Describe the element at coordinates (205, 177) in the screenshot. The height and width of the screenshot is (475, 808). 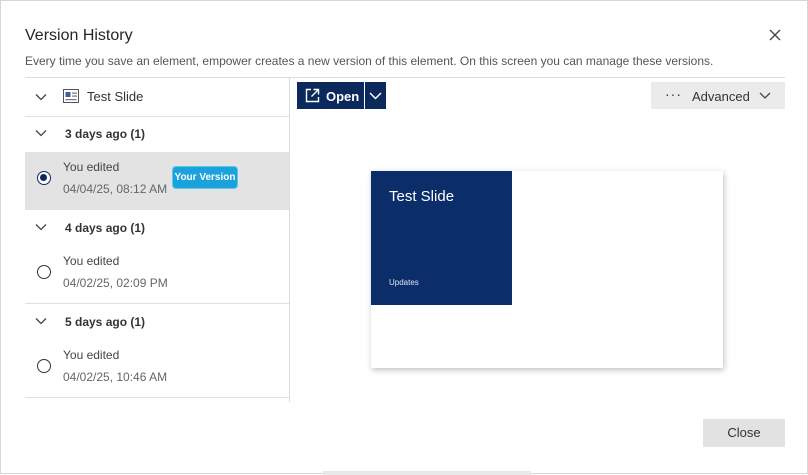
I see `your-version-badge: Your Version` at that location.